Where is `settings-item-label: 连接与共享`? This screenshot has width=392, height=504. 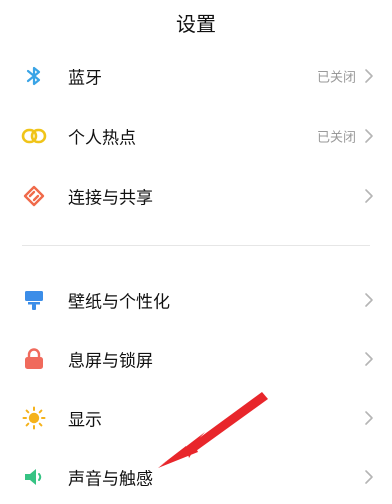 settings-item-label: 连接与共享 is located at coordinates (110, 198).